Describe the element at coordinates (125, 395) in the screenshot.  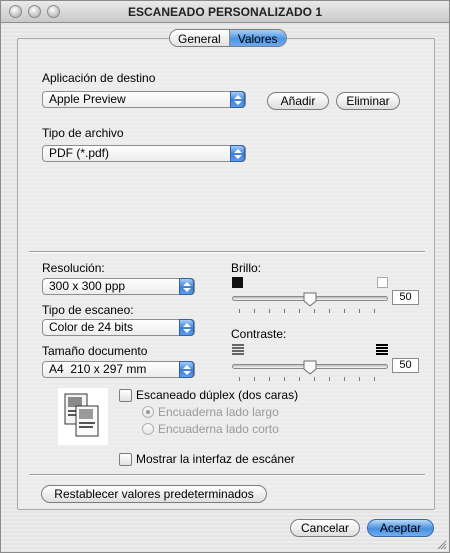
I see `duplex-checkbox` at that location.